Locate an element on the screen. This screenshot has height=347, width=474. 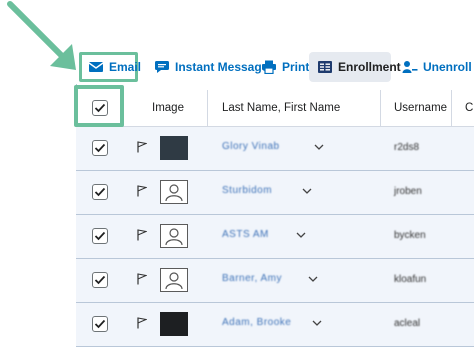
print-button: Print is located at coordinates (285, 67).